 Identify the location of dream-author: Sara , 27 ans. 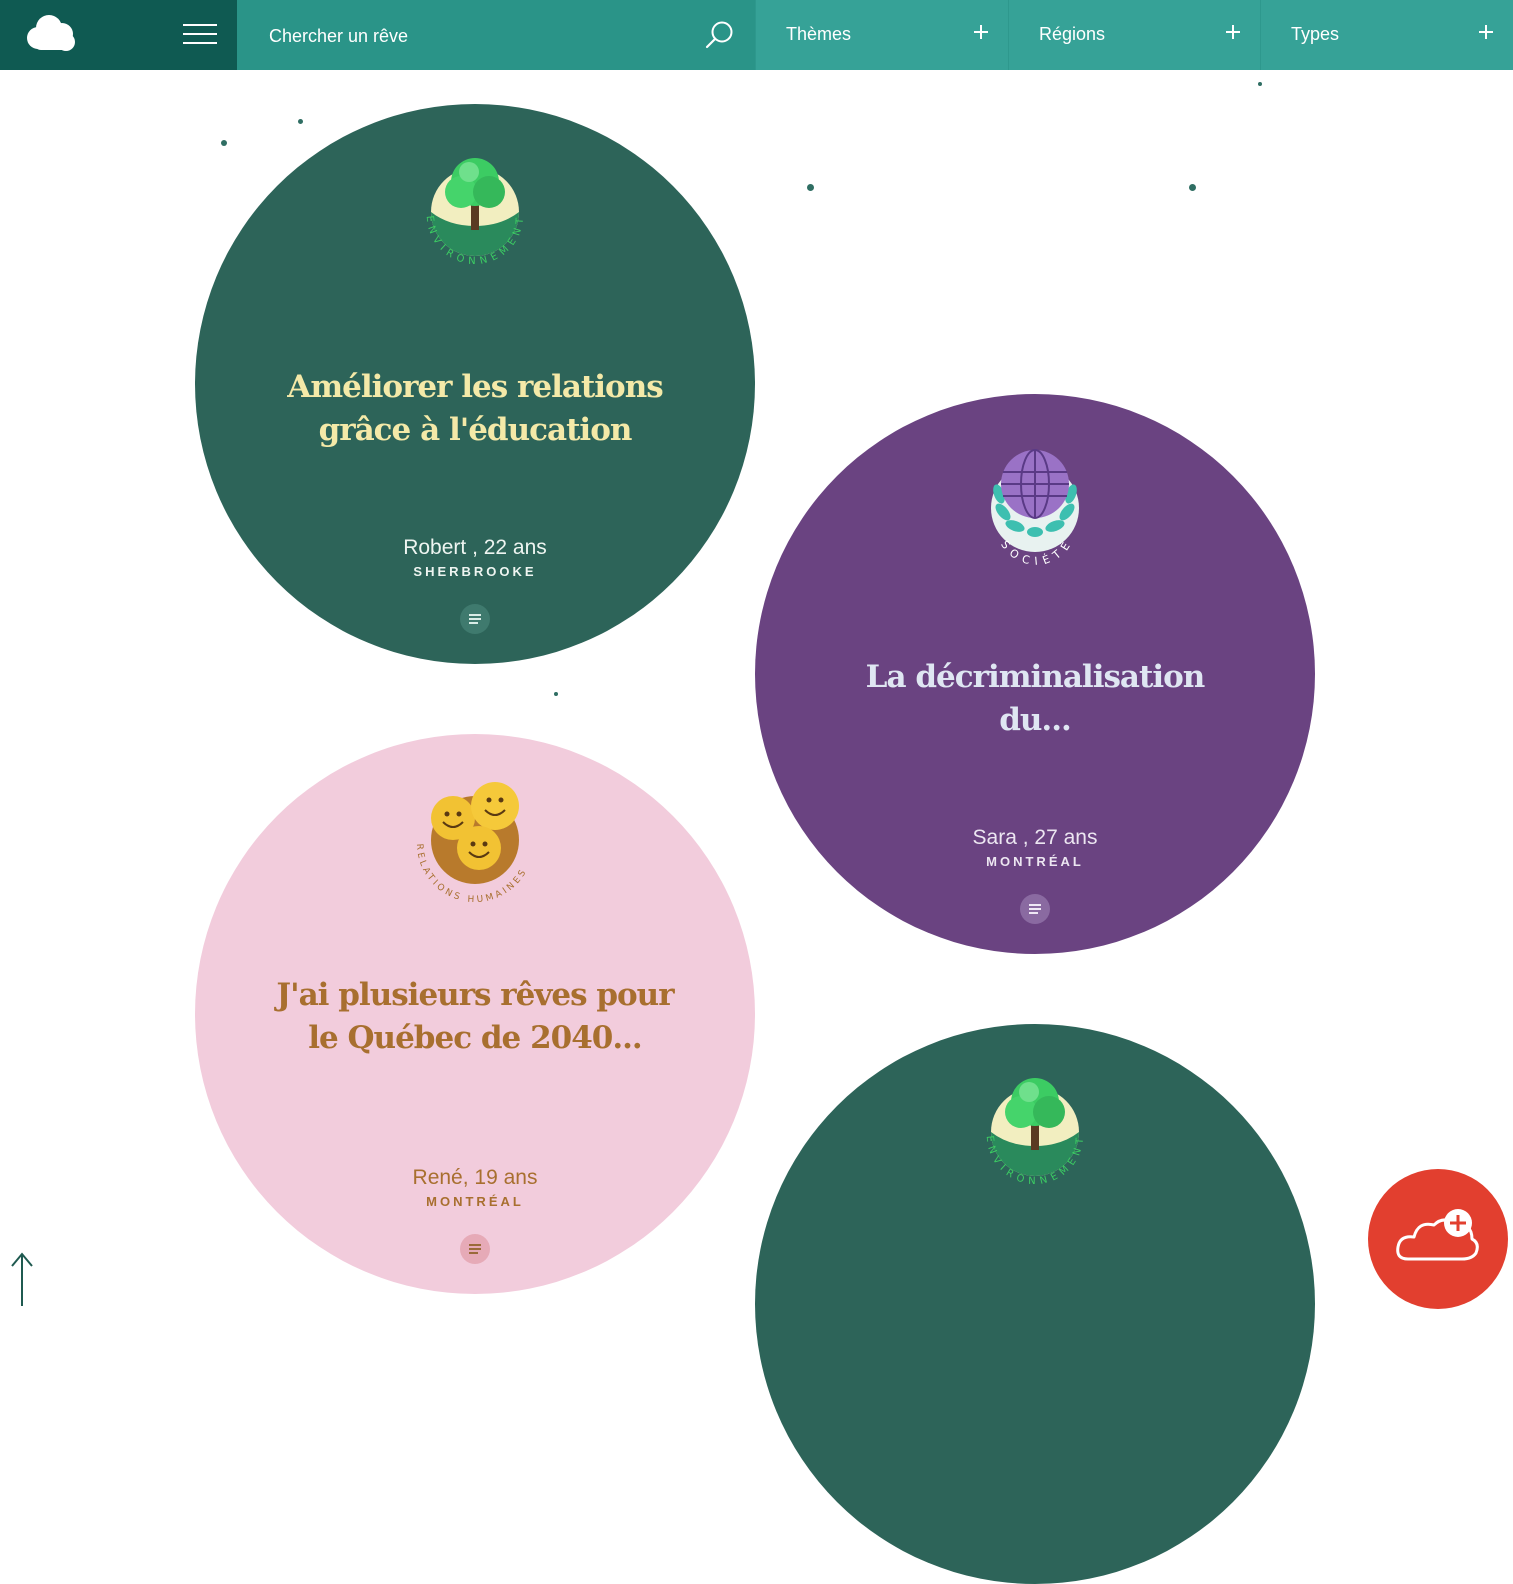
(1035, 837).